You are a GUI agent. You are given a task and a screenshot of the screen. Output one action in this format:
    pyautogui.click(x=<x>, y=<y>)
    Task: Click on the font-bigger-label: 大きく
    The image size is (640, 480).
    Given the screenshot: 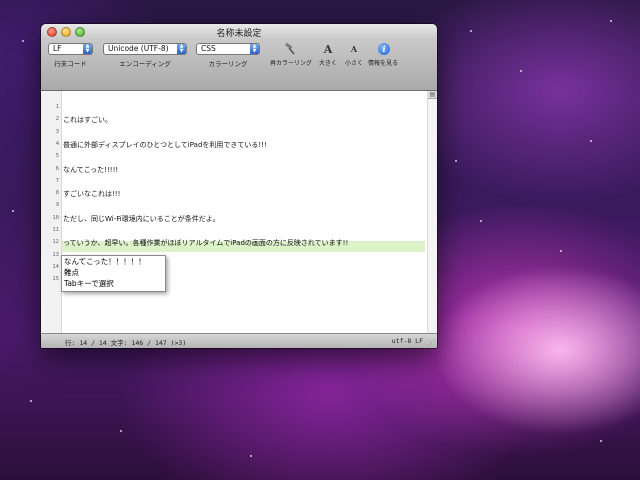 What is the action you would take?
    pyautogui.click(x=327, y=63)
    